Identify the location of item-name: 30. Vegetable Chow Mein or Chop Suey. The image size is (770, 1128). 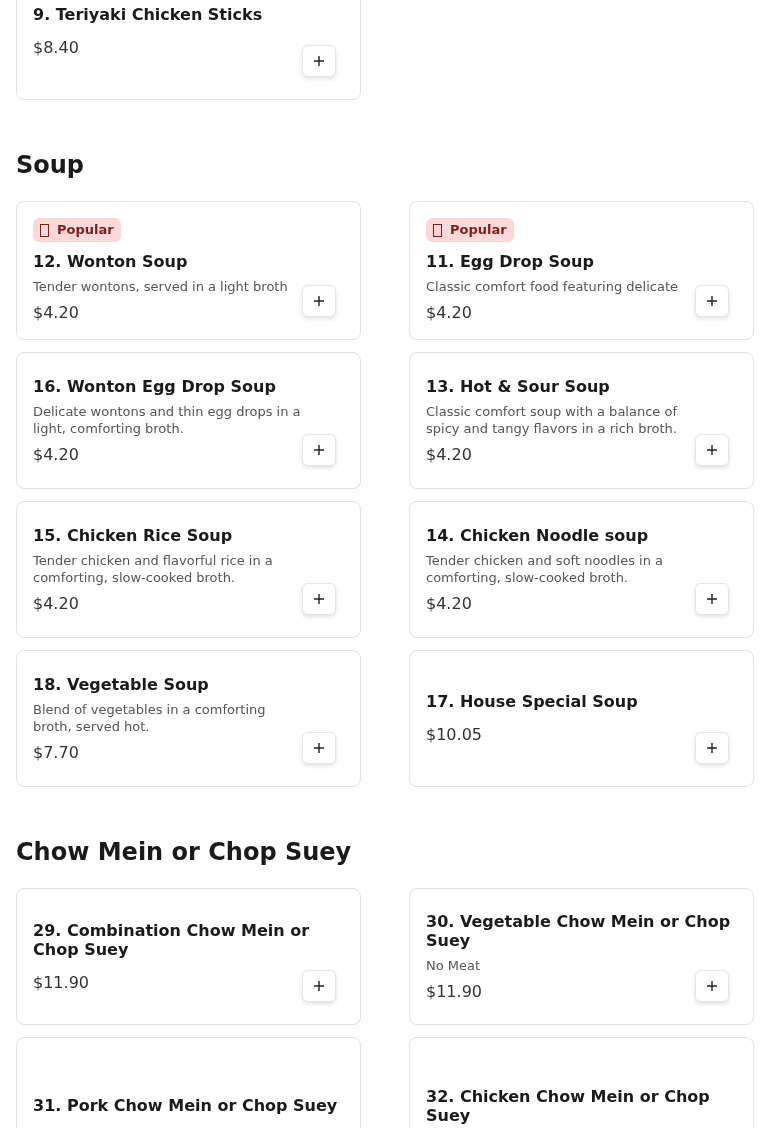
(579, 930).